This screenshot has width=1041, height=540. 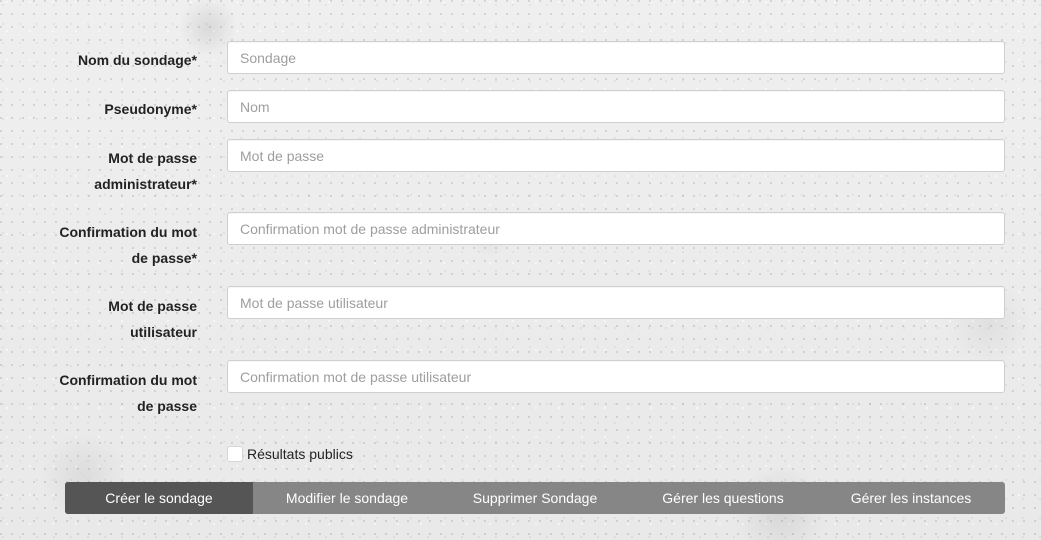 I want to click on survey-name-label: Nom du sondage*, so click(x=137, y=60).